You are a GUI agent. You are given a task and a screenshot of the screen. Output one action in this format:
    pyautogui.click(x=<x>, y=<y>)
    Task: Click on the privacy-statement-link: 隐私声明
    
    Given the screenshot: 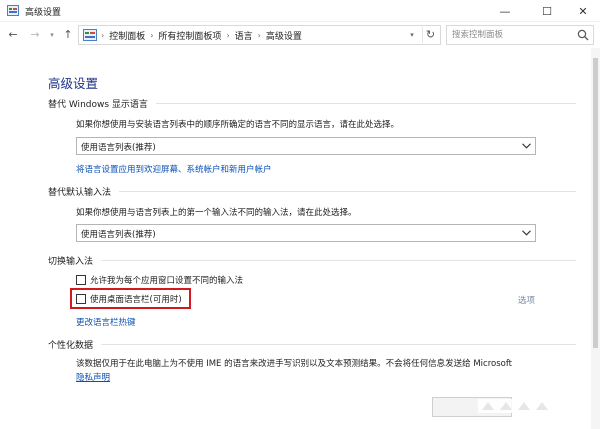 What is the action you would take?
    pyautogui.click(x=93, y=377)
    